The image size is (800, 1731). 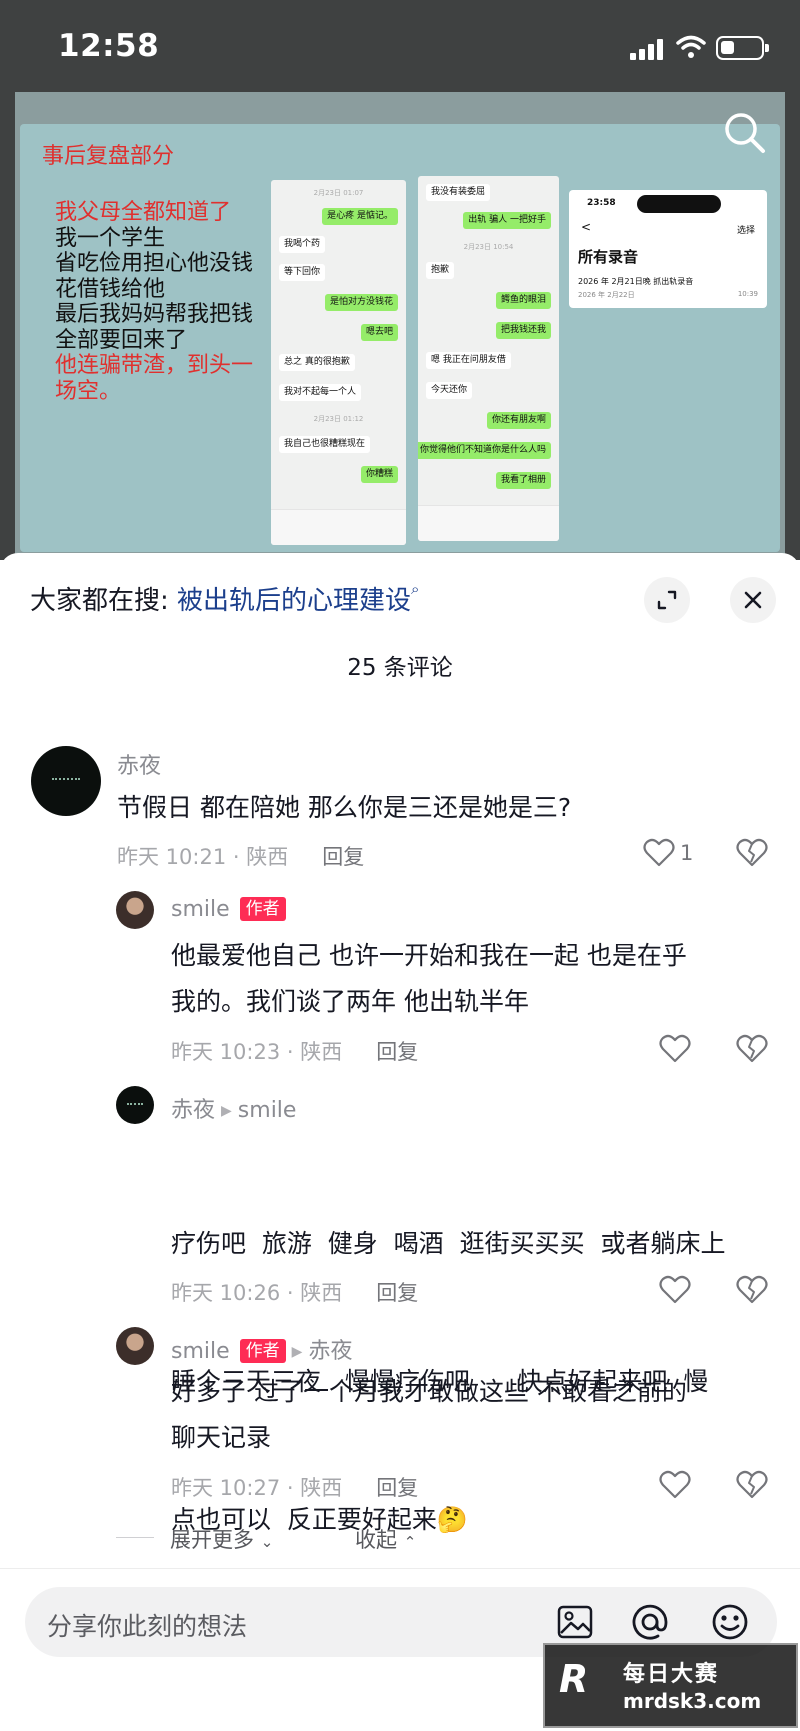 I want to click on battery-icon, so click(x=742, y=48).